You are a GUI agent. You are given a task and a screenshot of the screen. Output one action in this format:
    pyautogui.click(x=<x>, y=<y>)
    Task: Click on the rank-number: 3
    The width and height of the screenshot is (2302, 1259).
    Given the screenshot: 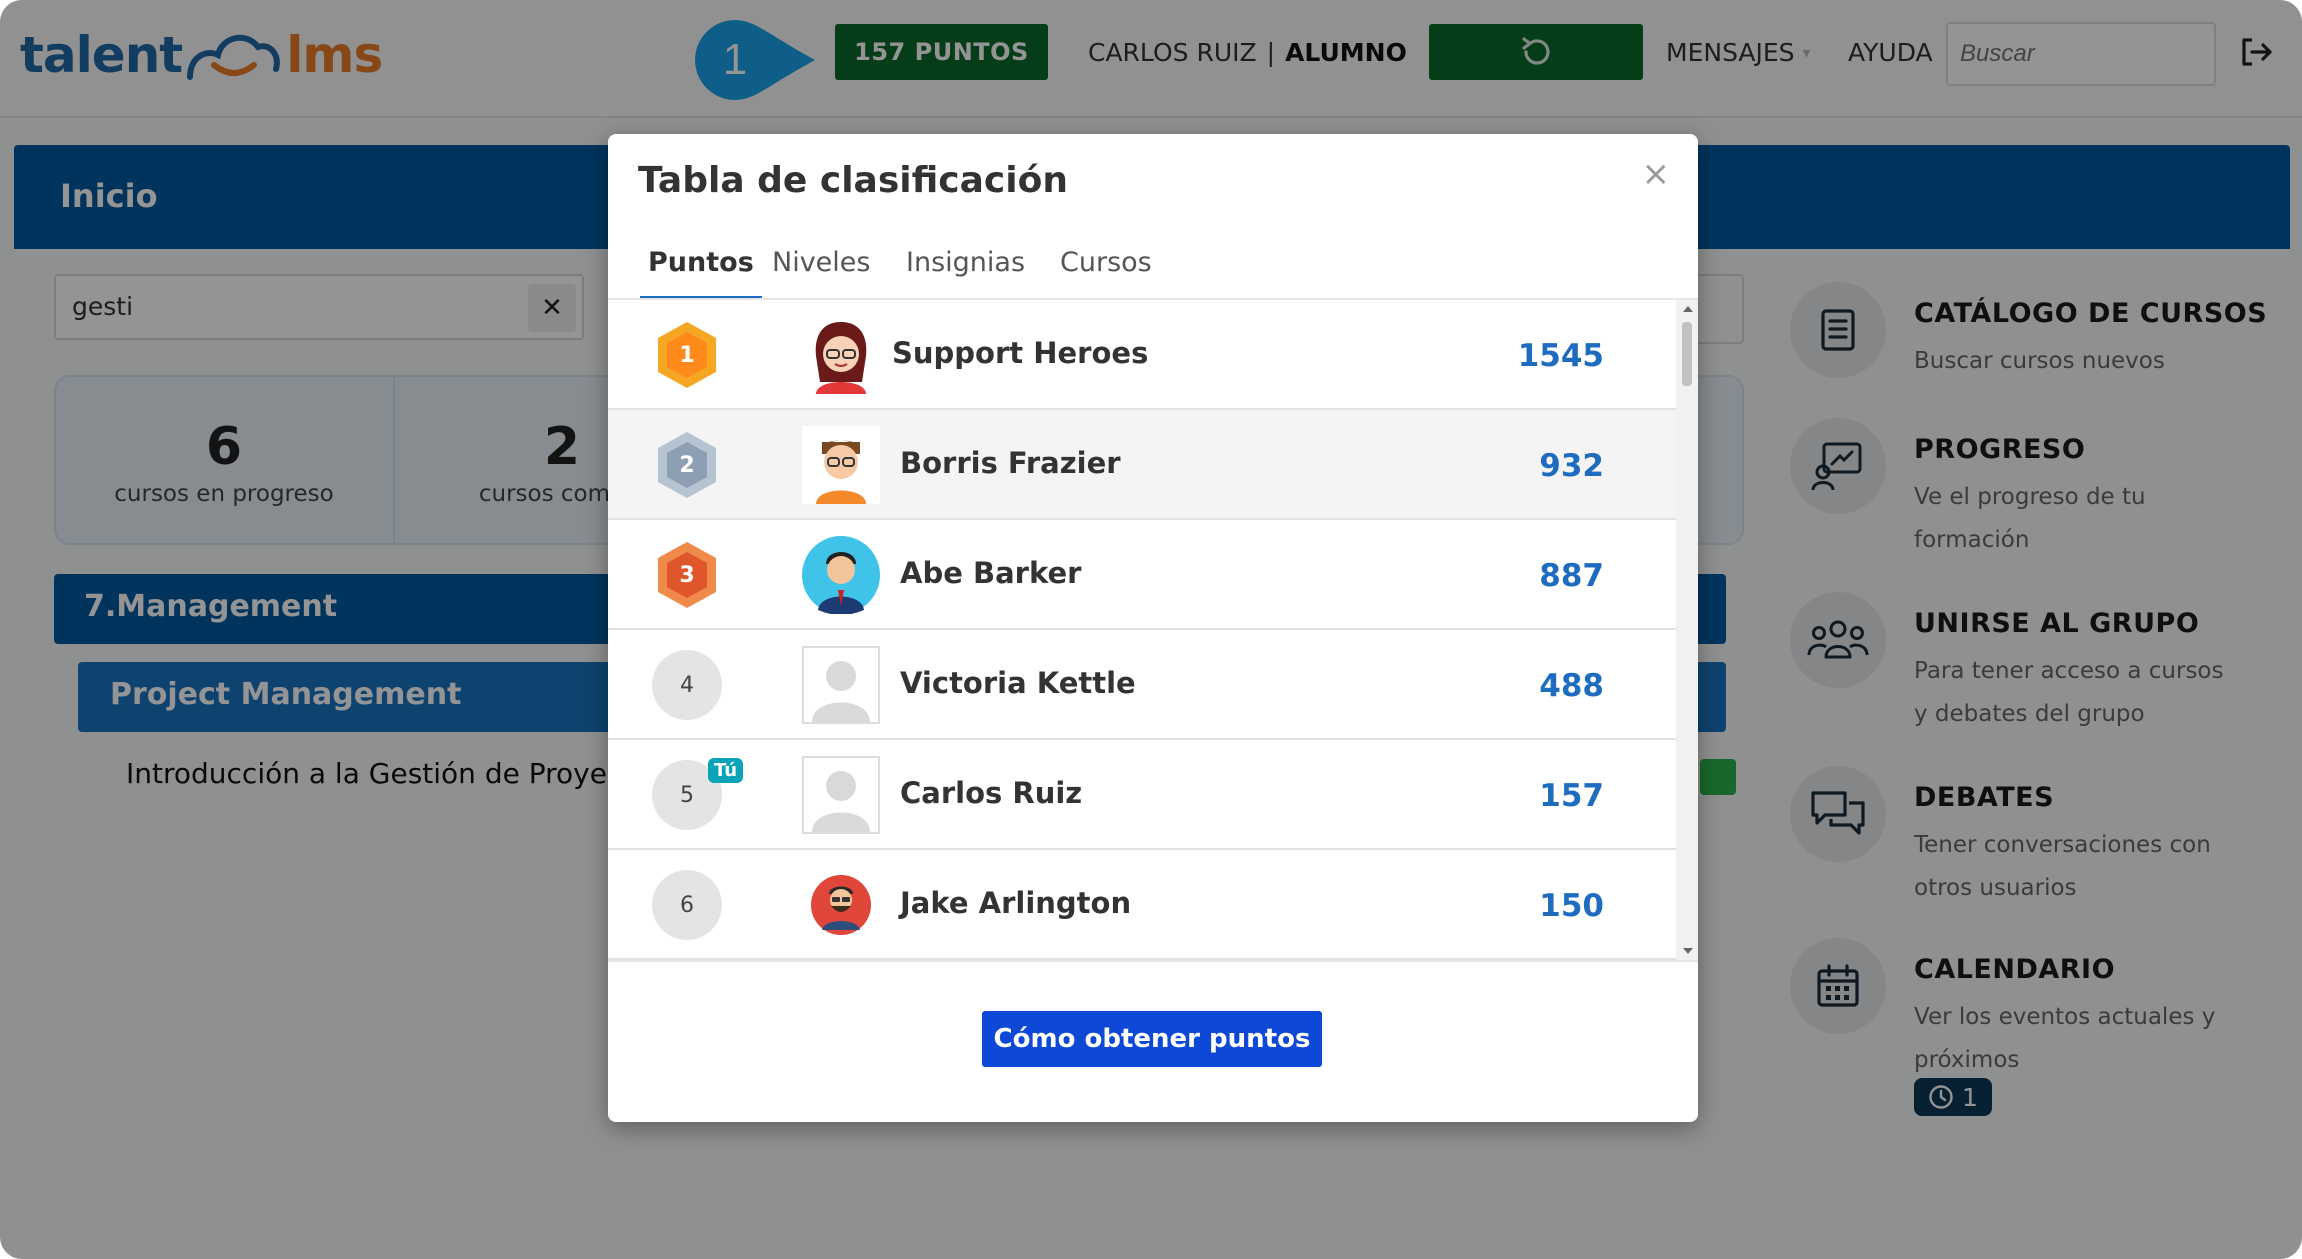 What is the action you would take?
    pyautogui.click(x=687, y=575)
    